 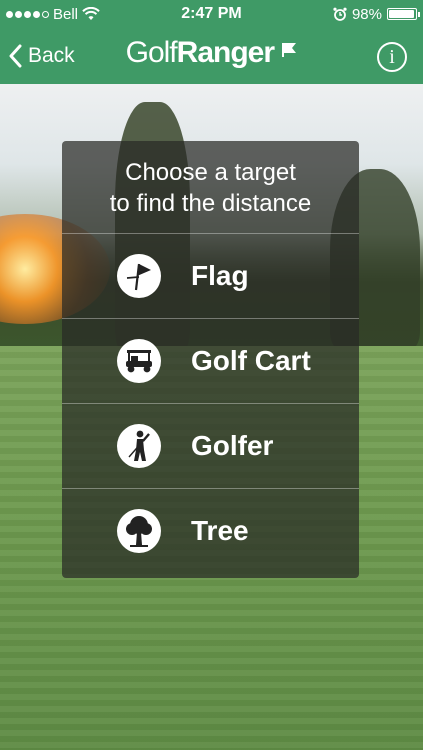 What do you see at coordinates (225, 52) in the screenshot?
I see `logo-part-ranger: Ranger` at bounding box center [225, 52].